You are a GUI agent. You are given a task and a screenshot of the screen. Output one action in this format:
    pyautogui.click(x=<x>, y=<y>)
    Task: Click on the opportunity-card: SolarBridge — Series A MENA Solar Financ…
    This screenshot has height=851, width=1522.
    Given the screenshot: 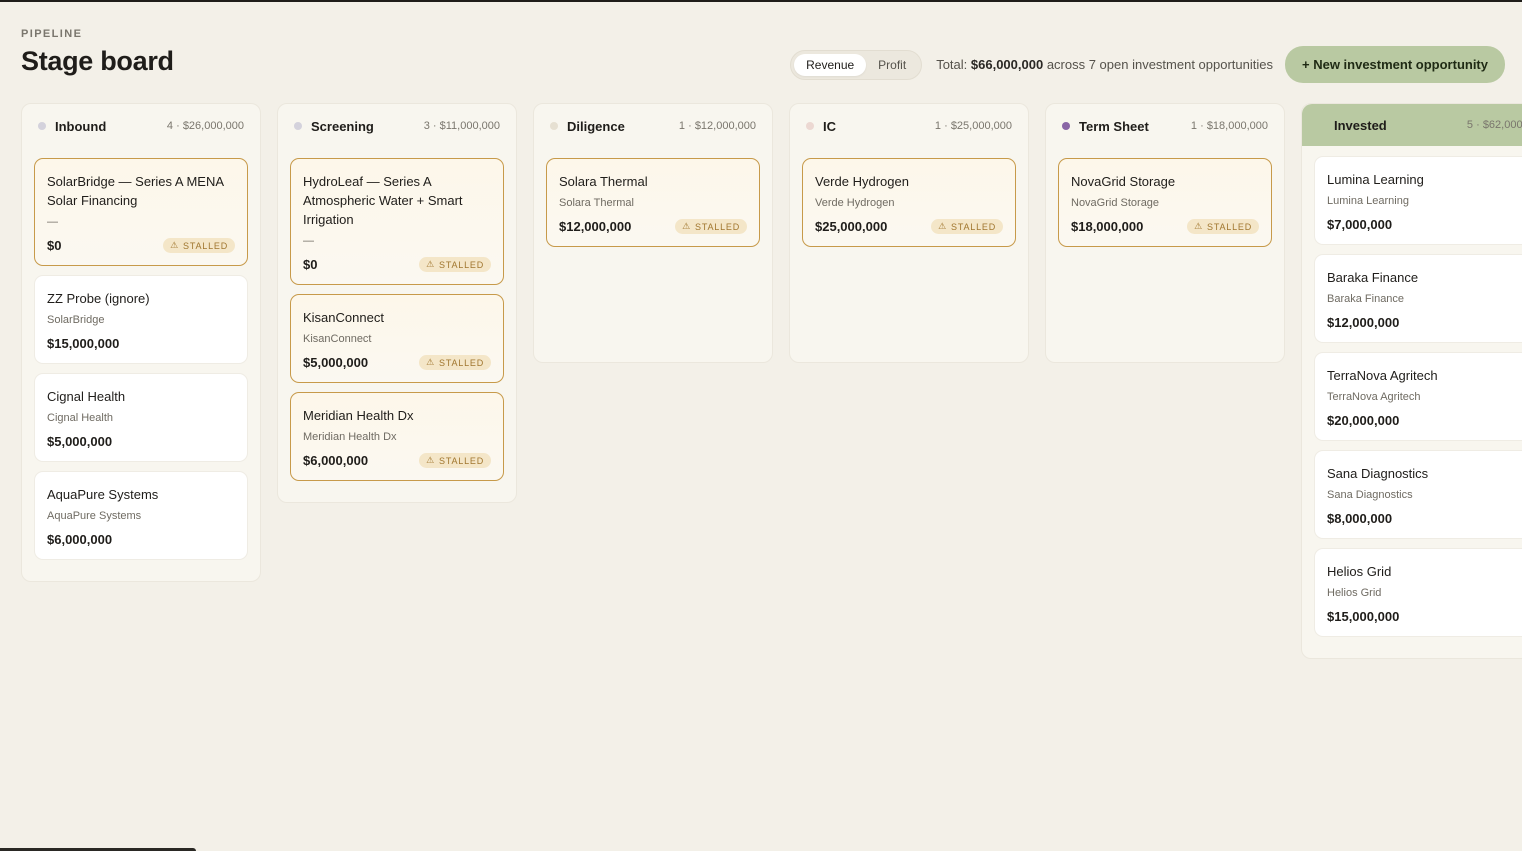 What is the action you would take?
    pyautogui.click(x=141, y=212)
    